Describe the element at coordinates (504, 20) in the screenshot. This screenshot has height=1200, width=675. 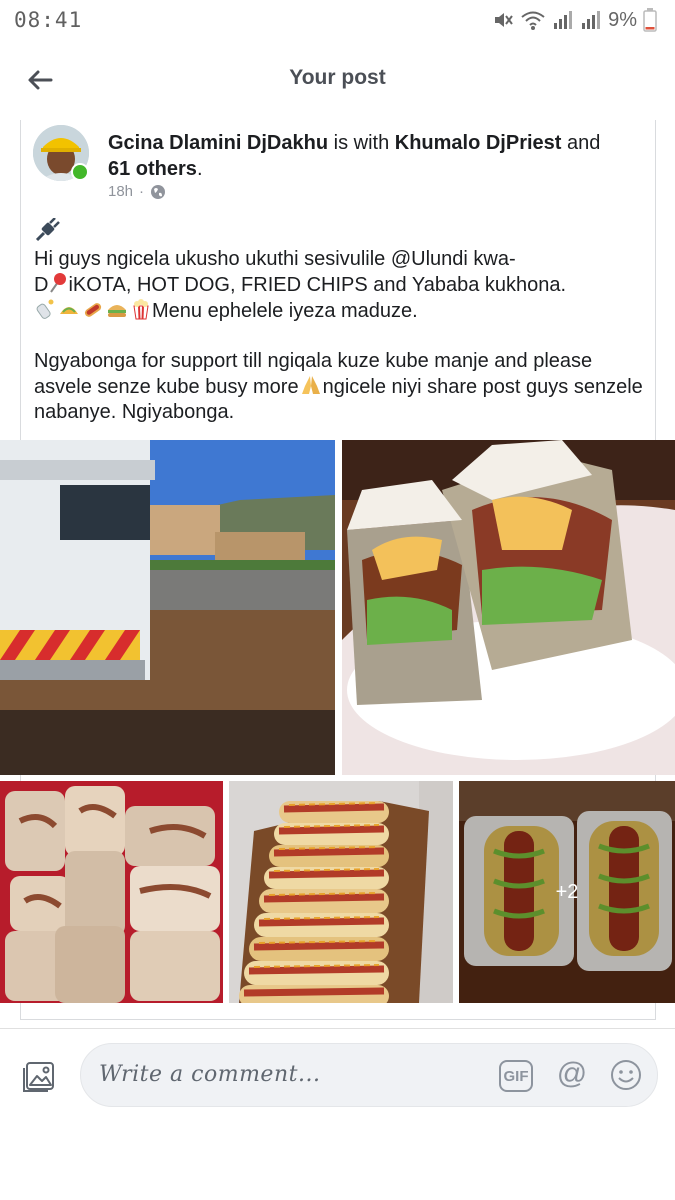
I see `mute-icon` at that location.